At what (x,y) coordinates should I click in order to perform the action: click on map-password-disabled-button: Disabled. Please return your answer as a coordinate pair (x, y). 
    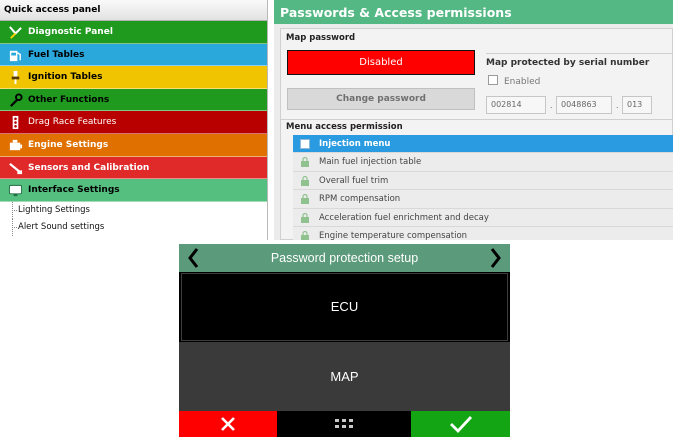
    Looking at the image, I should click on (381, 62).